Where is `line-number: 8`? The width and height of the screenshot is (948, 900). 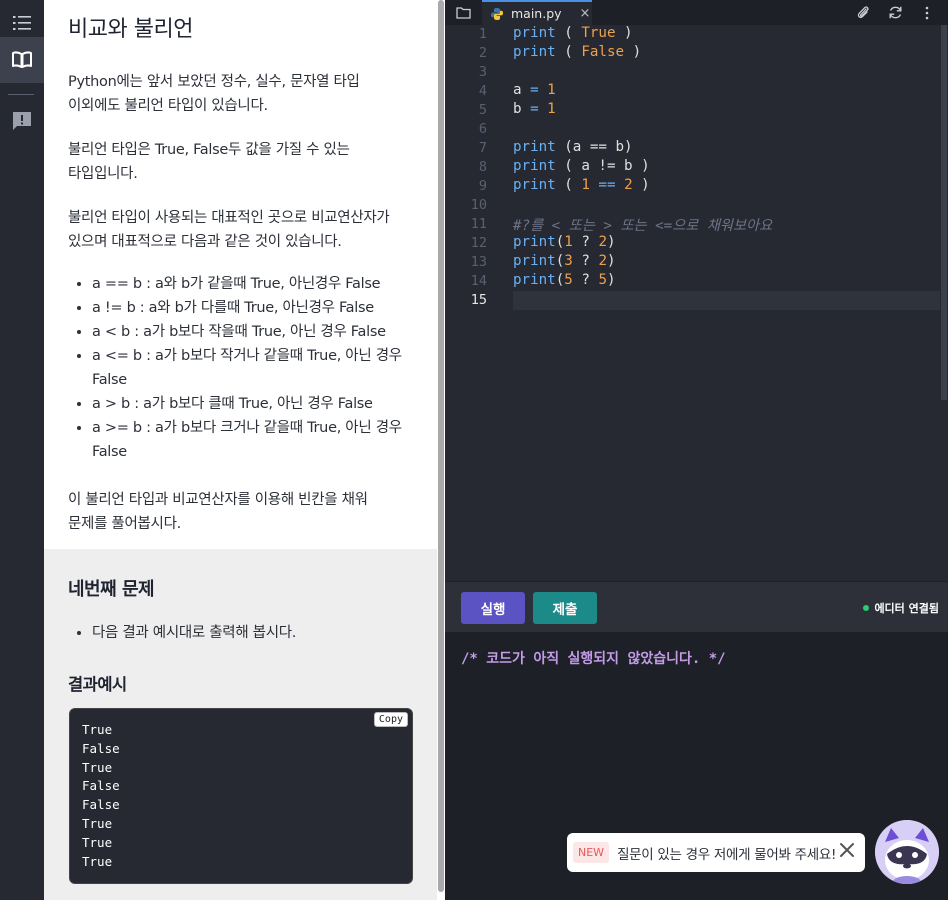
line-number: 8 is located at coordinates (482, 167).